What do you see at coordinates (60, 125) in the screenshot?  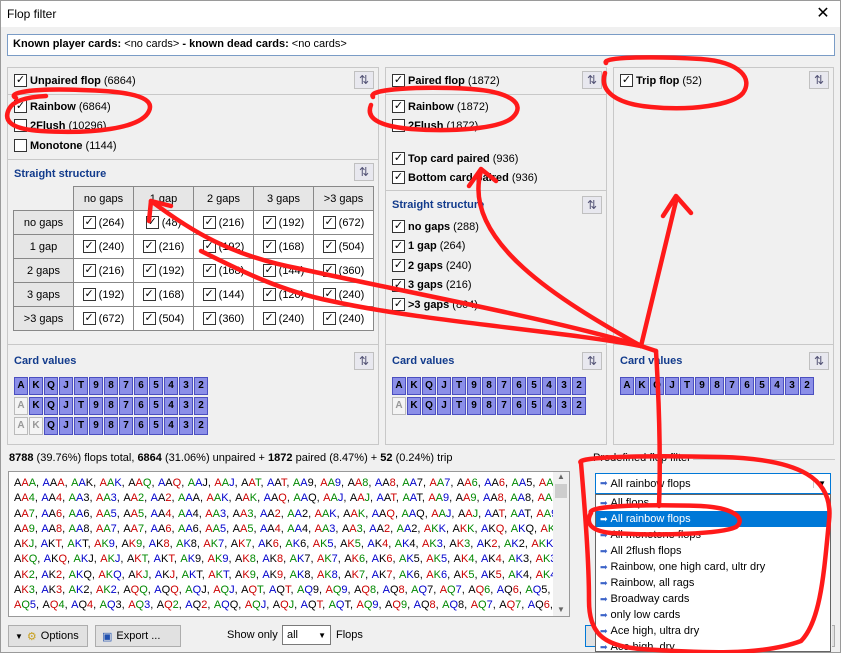 I see `unpaired-2flush-checkbox: 2Flush (10296)` at bounding box center [60, 125].